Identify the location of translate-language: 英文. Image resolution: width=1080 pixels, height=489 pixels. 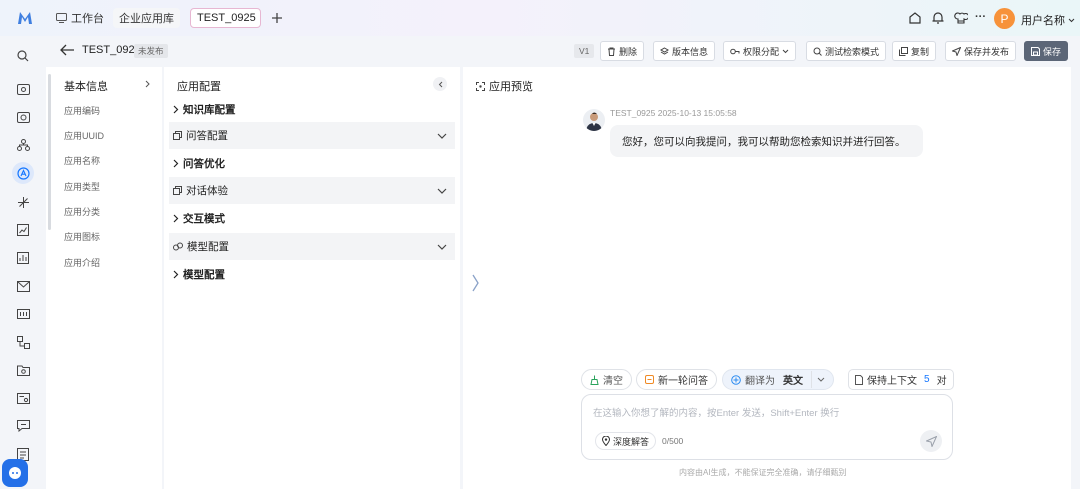
(793, 381).